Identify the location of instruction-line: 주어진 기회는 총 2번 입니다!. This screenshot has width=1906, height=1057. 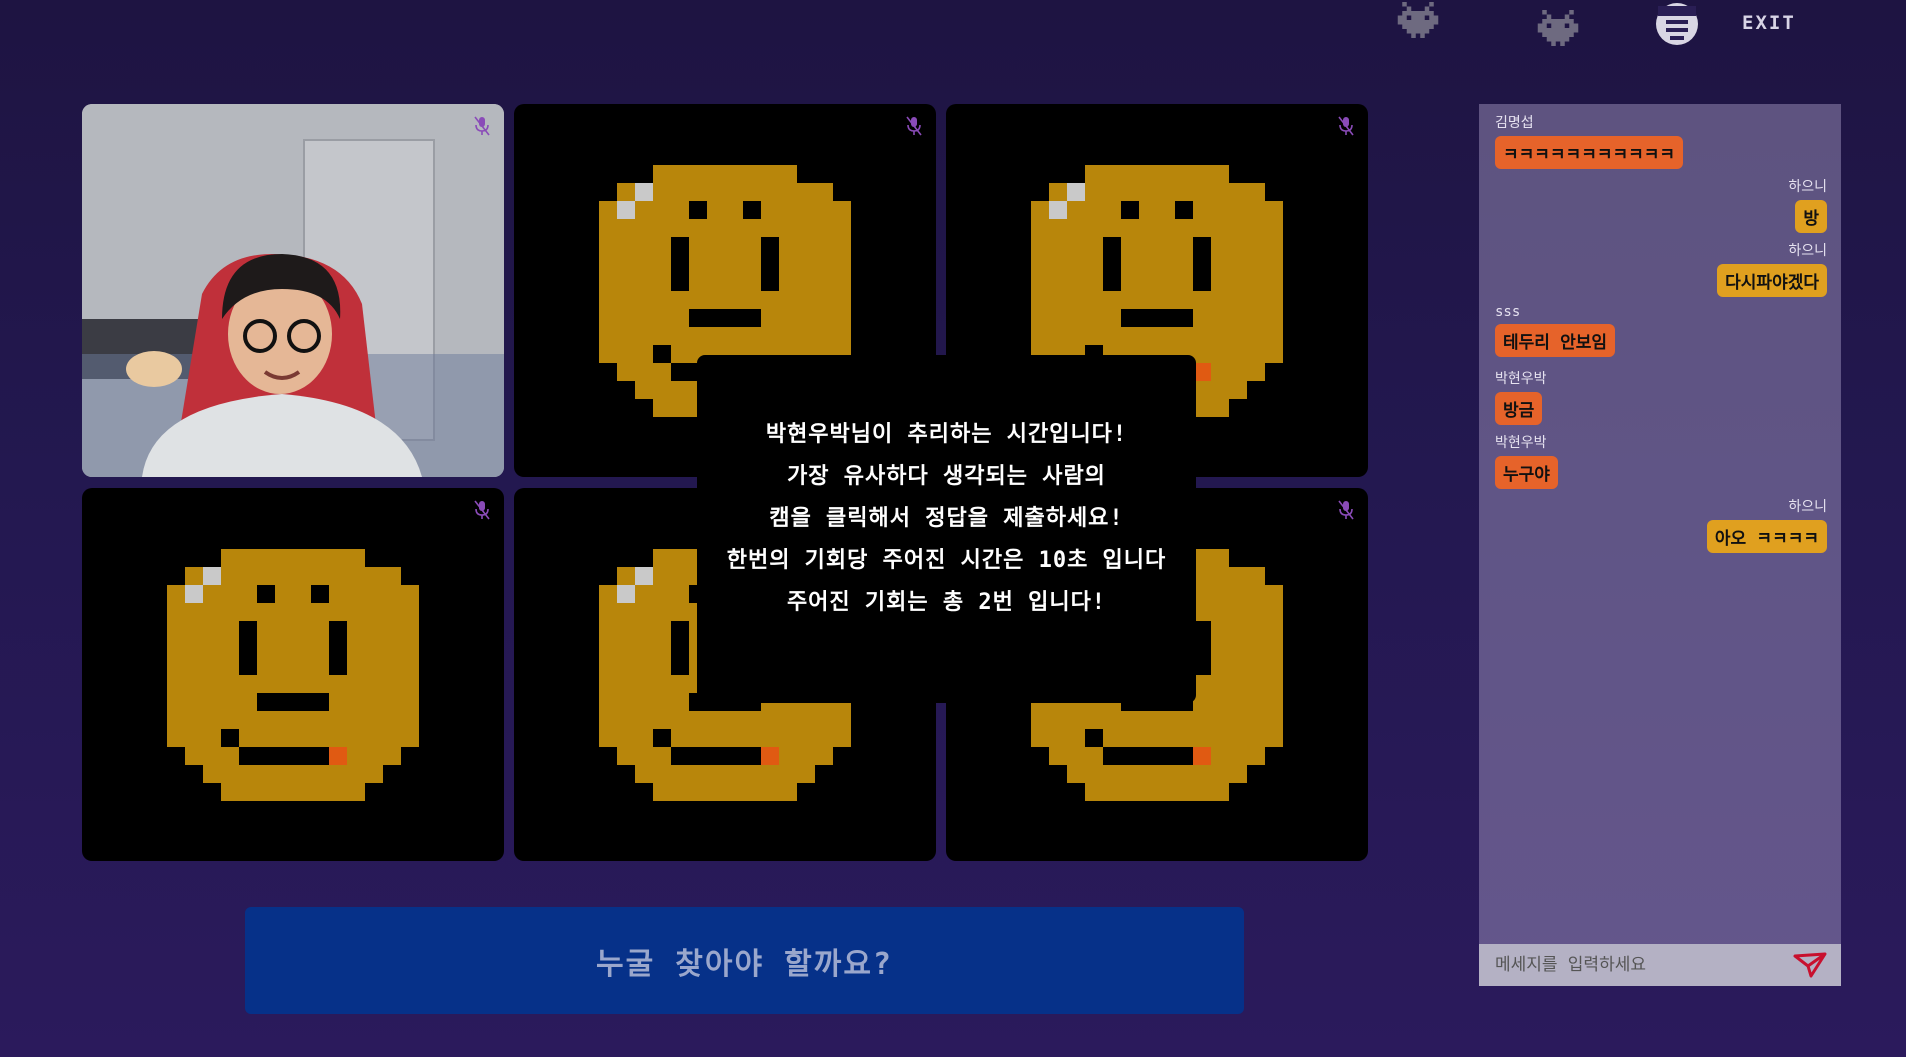
(946, 602).